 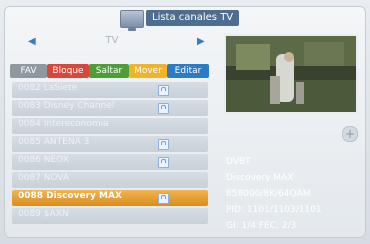 I want to click on tab-saltar: Saltar, so click(x=109, y=71).